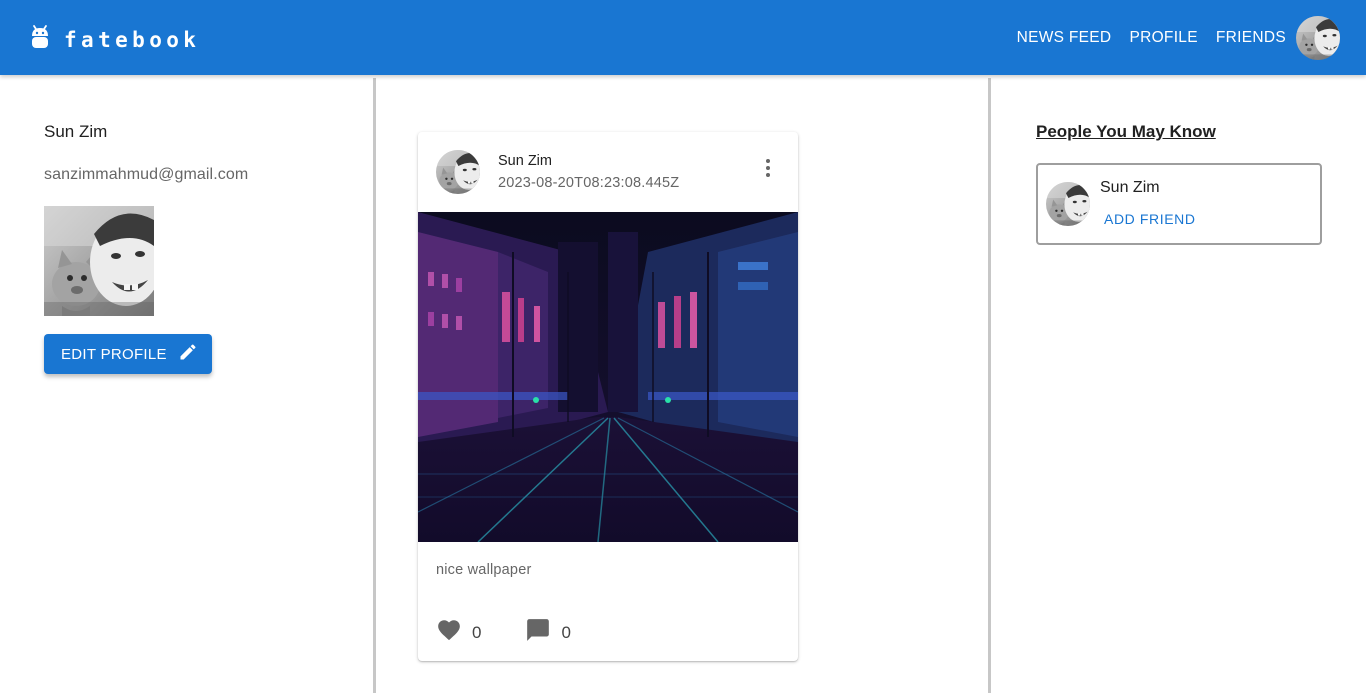 The width and height of the screenshot is (1366, 693). I want to click on android-icon, so click(40, 39).